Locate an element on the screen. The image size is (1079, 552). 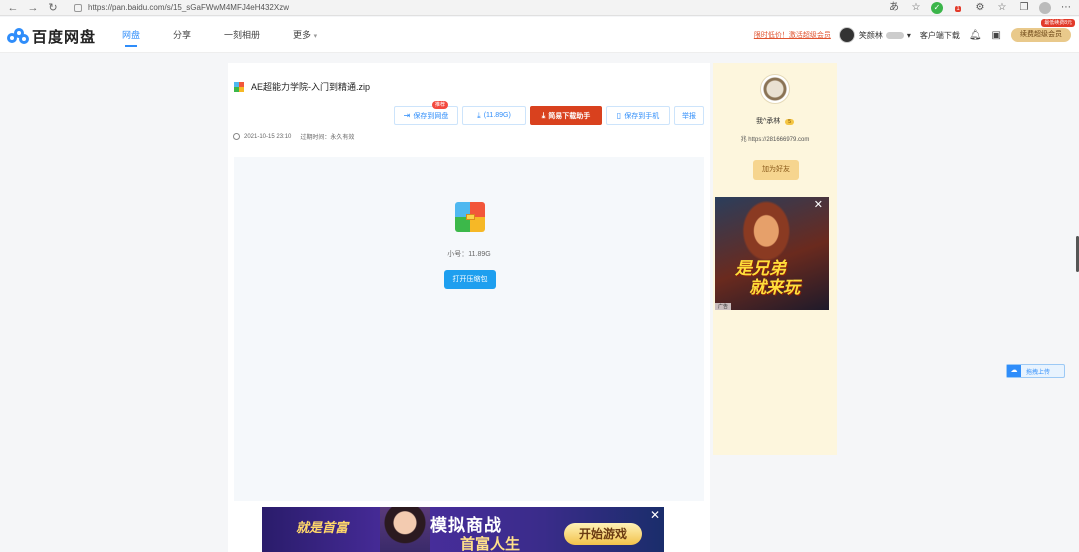
sidebar-game-ad: 是兄弟 就来玩 ✕ 广告 is located at coordinates (772, 253).